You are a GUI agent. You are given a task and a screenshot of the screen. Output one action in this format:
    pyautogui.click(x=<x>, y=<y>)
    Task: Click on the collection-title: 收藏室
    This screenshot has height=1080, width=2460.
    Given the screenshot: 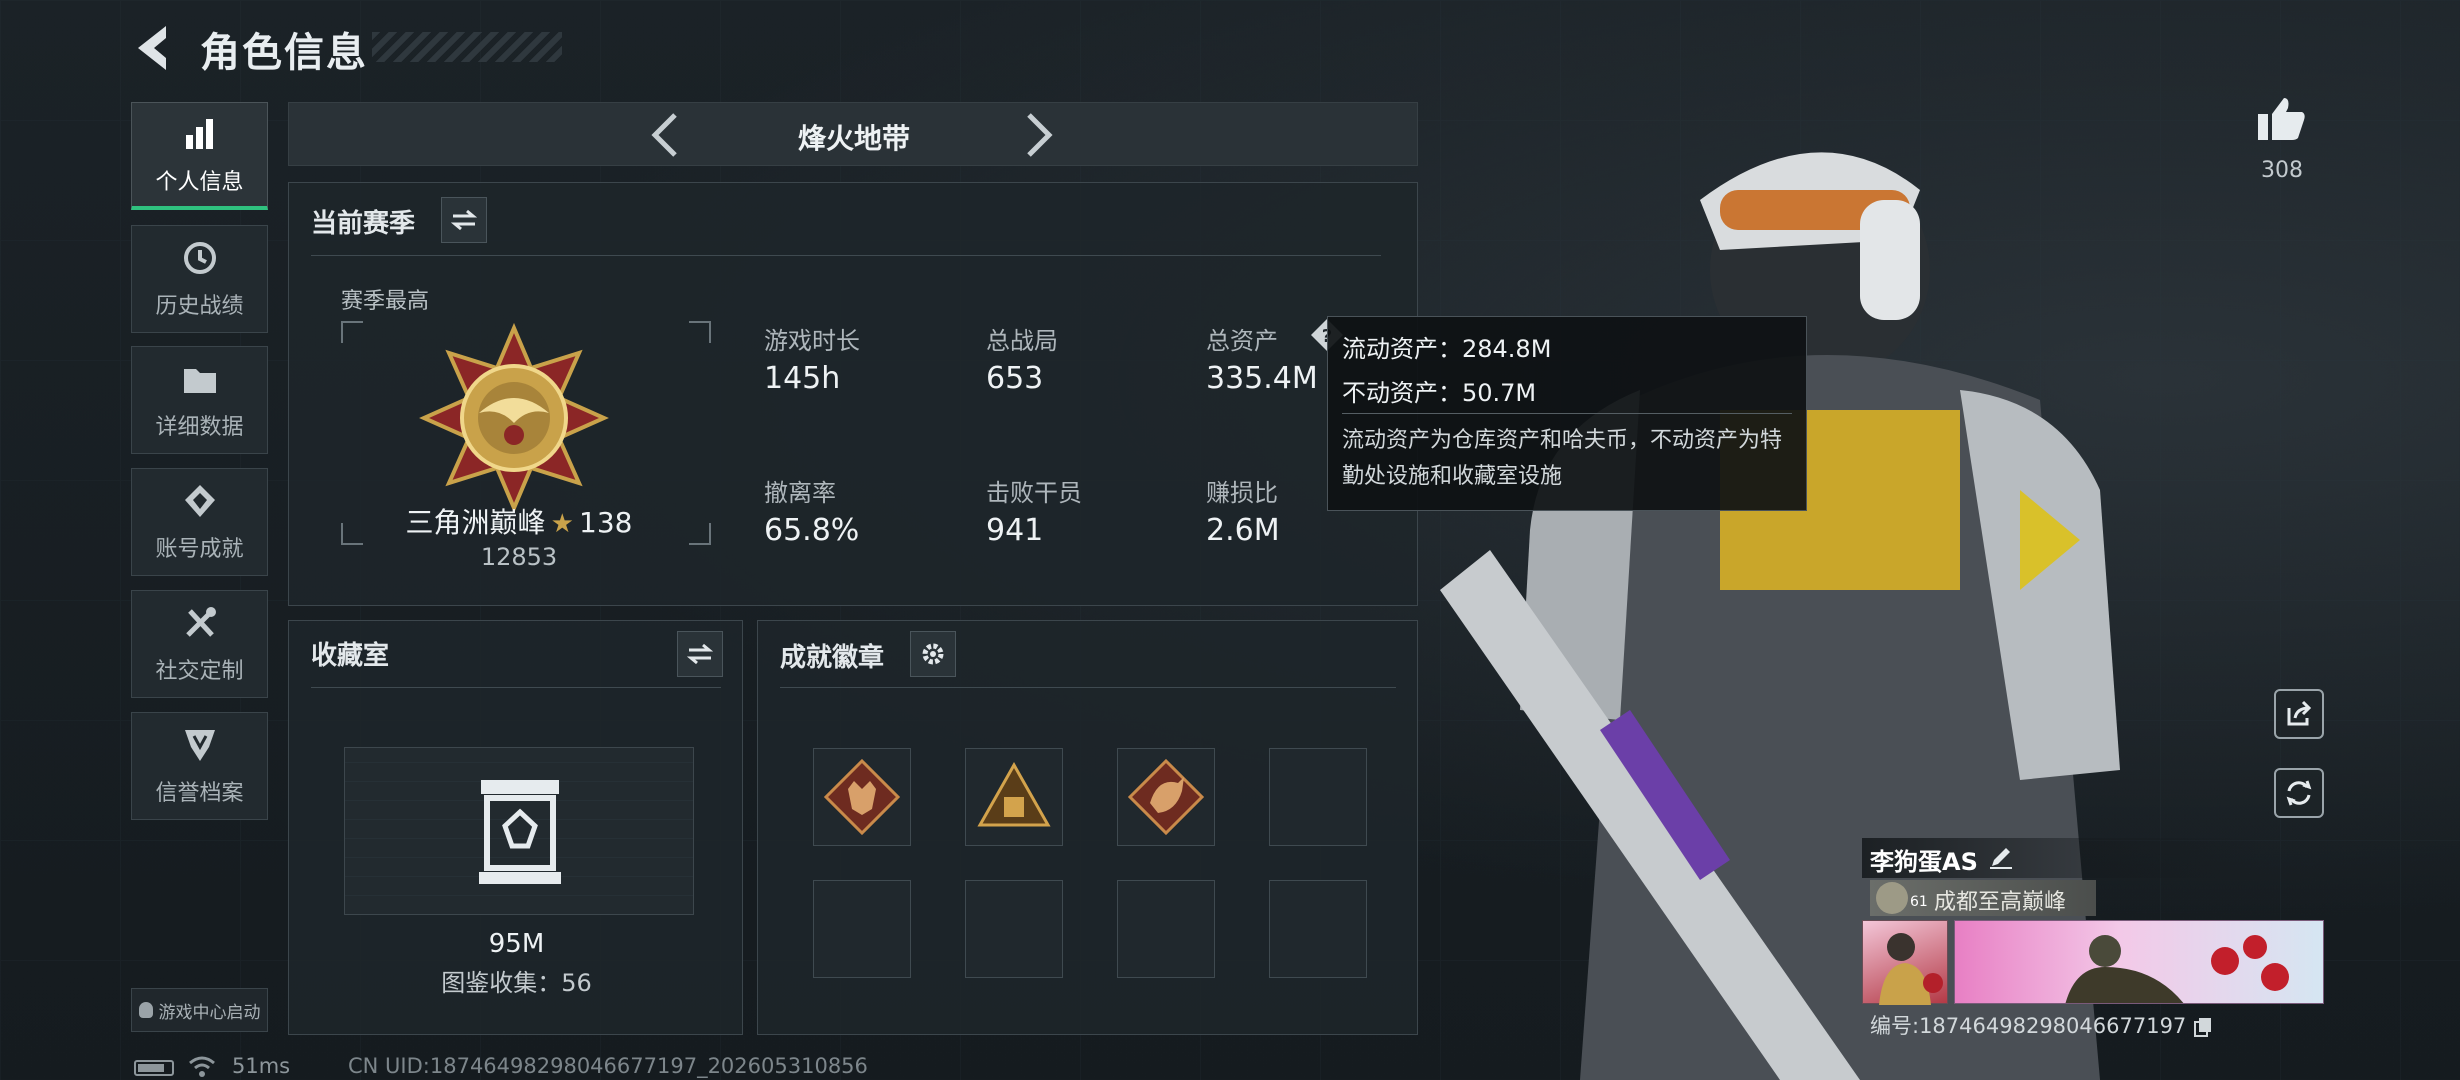 What is the action you would take?
    pyautogui.click(x=350, y=656)
    